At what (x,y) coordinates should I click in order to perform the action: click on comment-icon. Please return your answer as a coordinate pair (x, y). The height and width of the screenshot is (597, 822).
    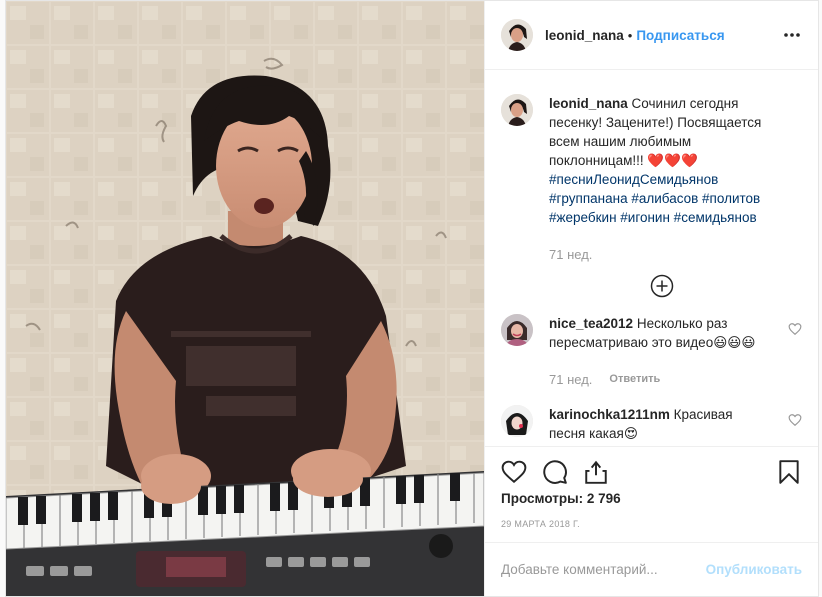
    Looking at the image, I should click on (555, 472).